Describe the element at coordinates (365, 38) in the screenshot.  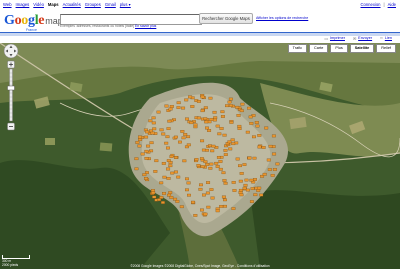
I see `send-link: Envoyer` at that location.